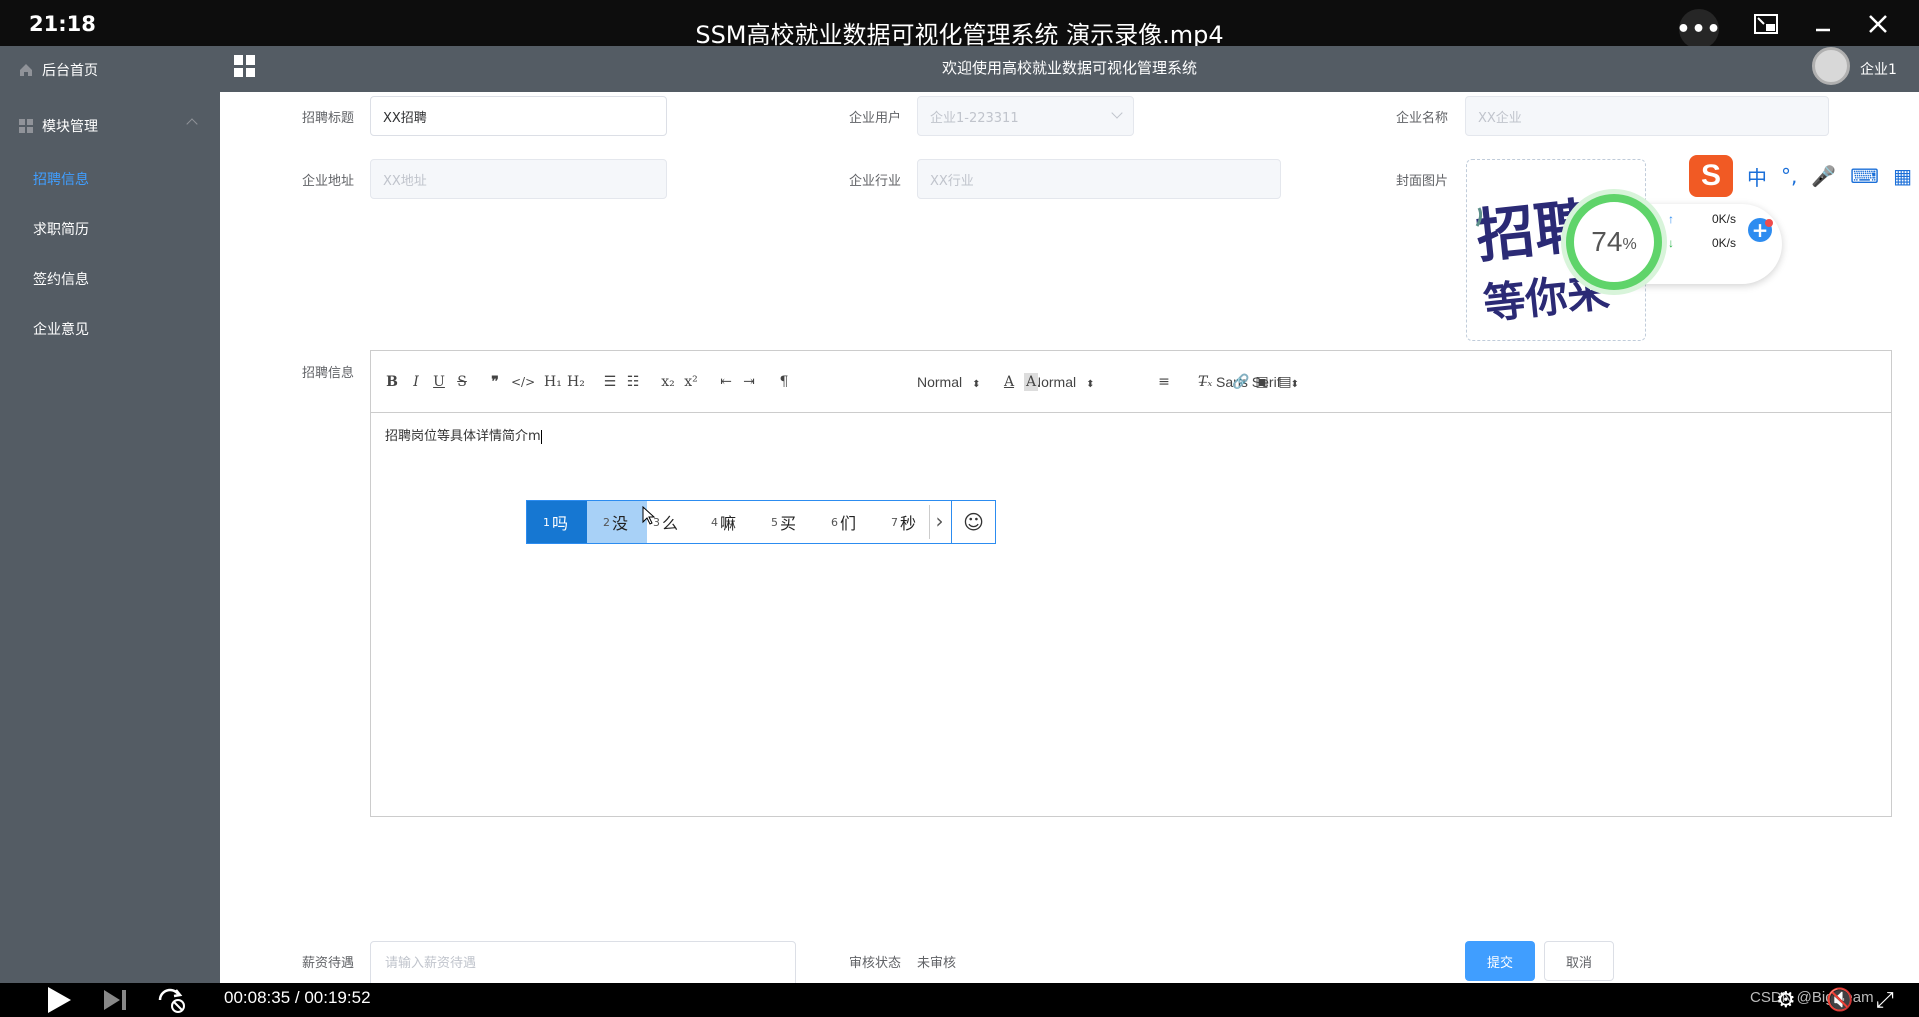 The width and height of the screenshot is (1919, 1017). Describe the element at coordinates (1285, 382) in the screenshot. I see `video-icon: ▤` at that location.